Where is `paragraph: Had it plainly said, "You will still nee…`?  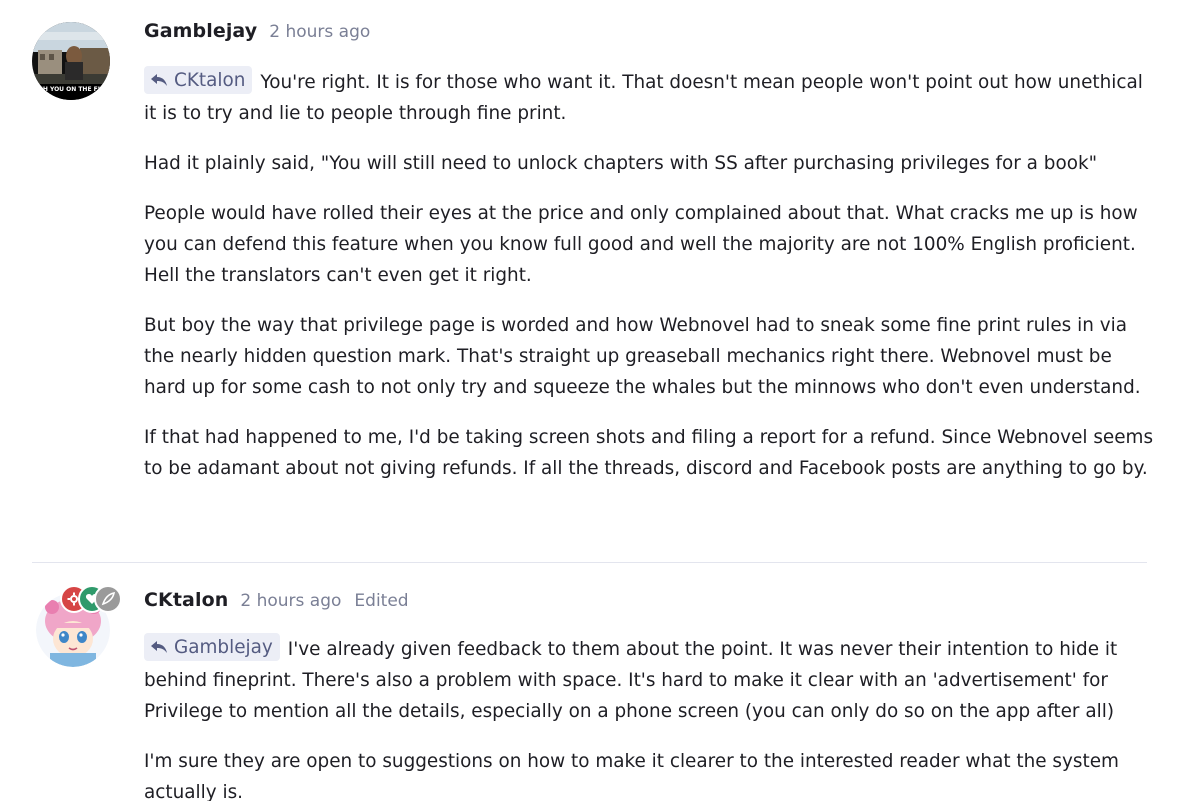 paragraph: Had it plainly said, "You will still nee… is located at coordinates (621, 163).